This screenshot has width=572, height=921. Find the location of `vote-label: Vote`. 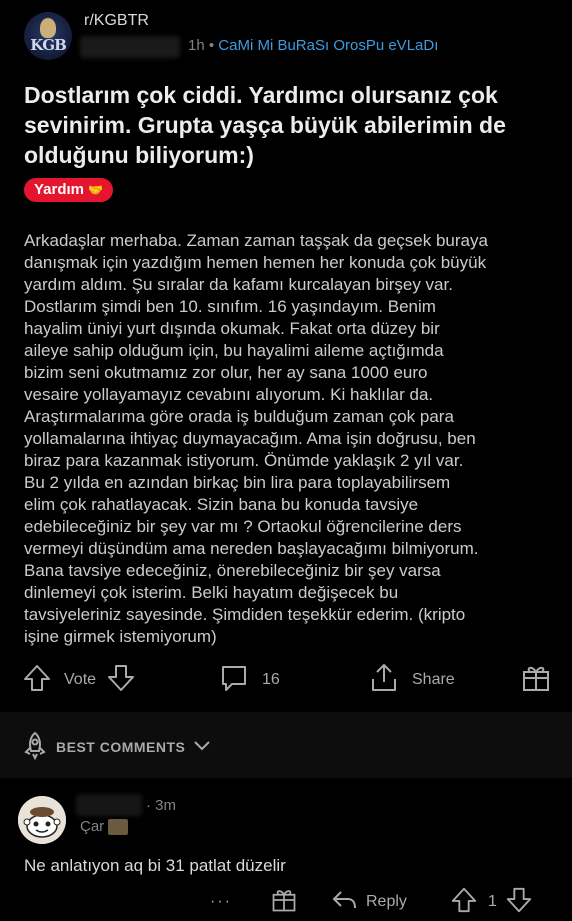

vote-label: Vote is located at coordinates (80, 679).